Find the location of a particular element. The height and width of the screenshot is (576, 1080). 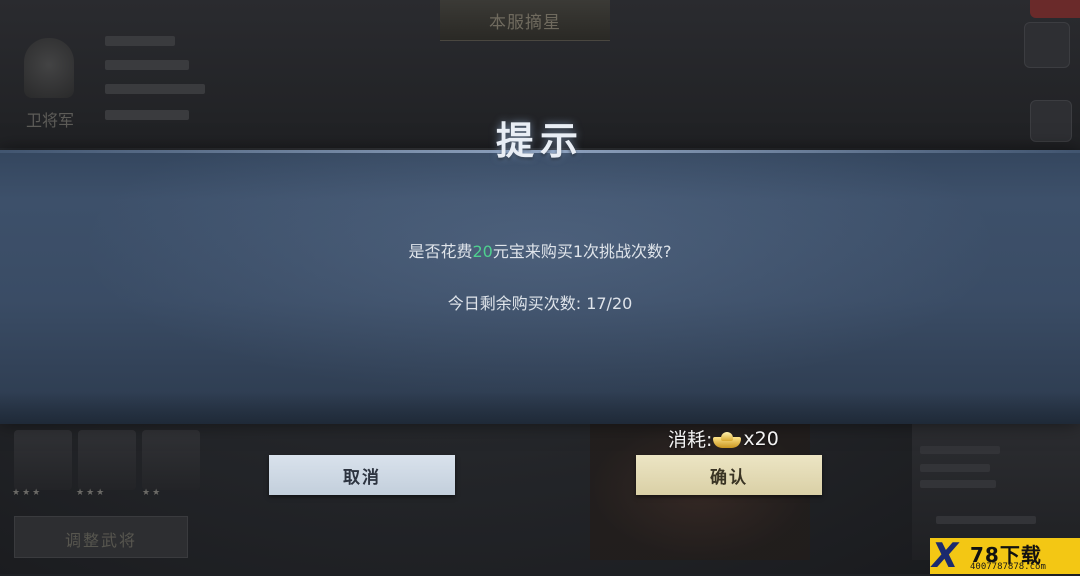

message-prefix: 是否花费 is located at coordinates (440, 251).